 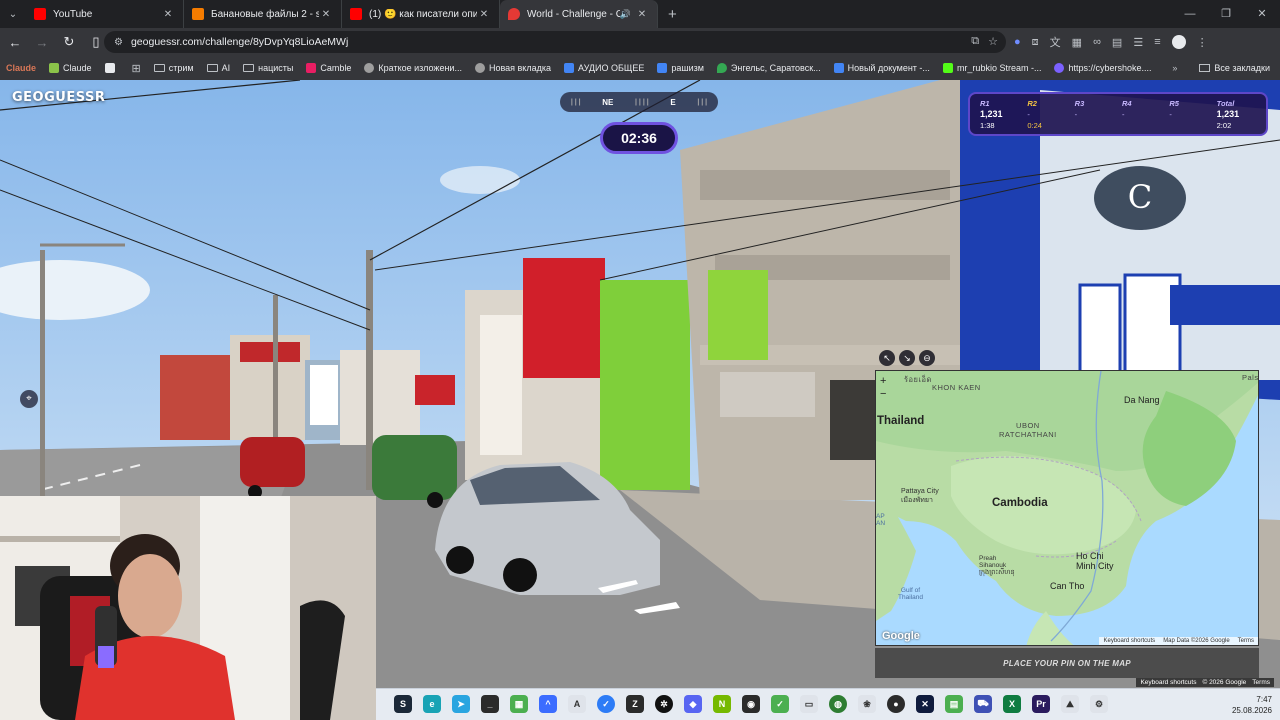 I want to click on zed-icon: Z, so click(x=635, y=704).